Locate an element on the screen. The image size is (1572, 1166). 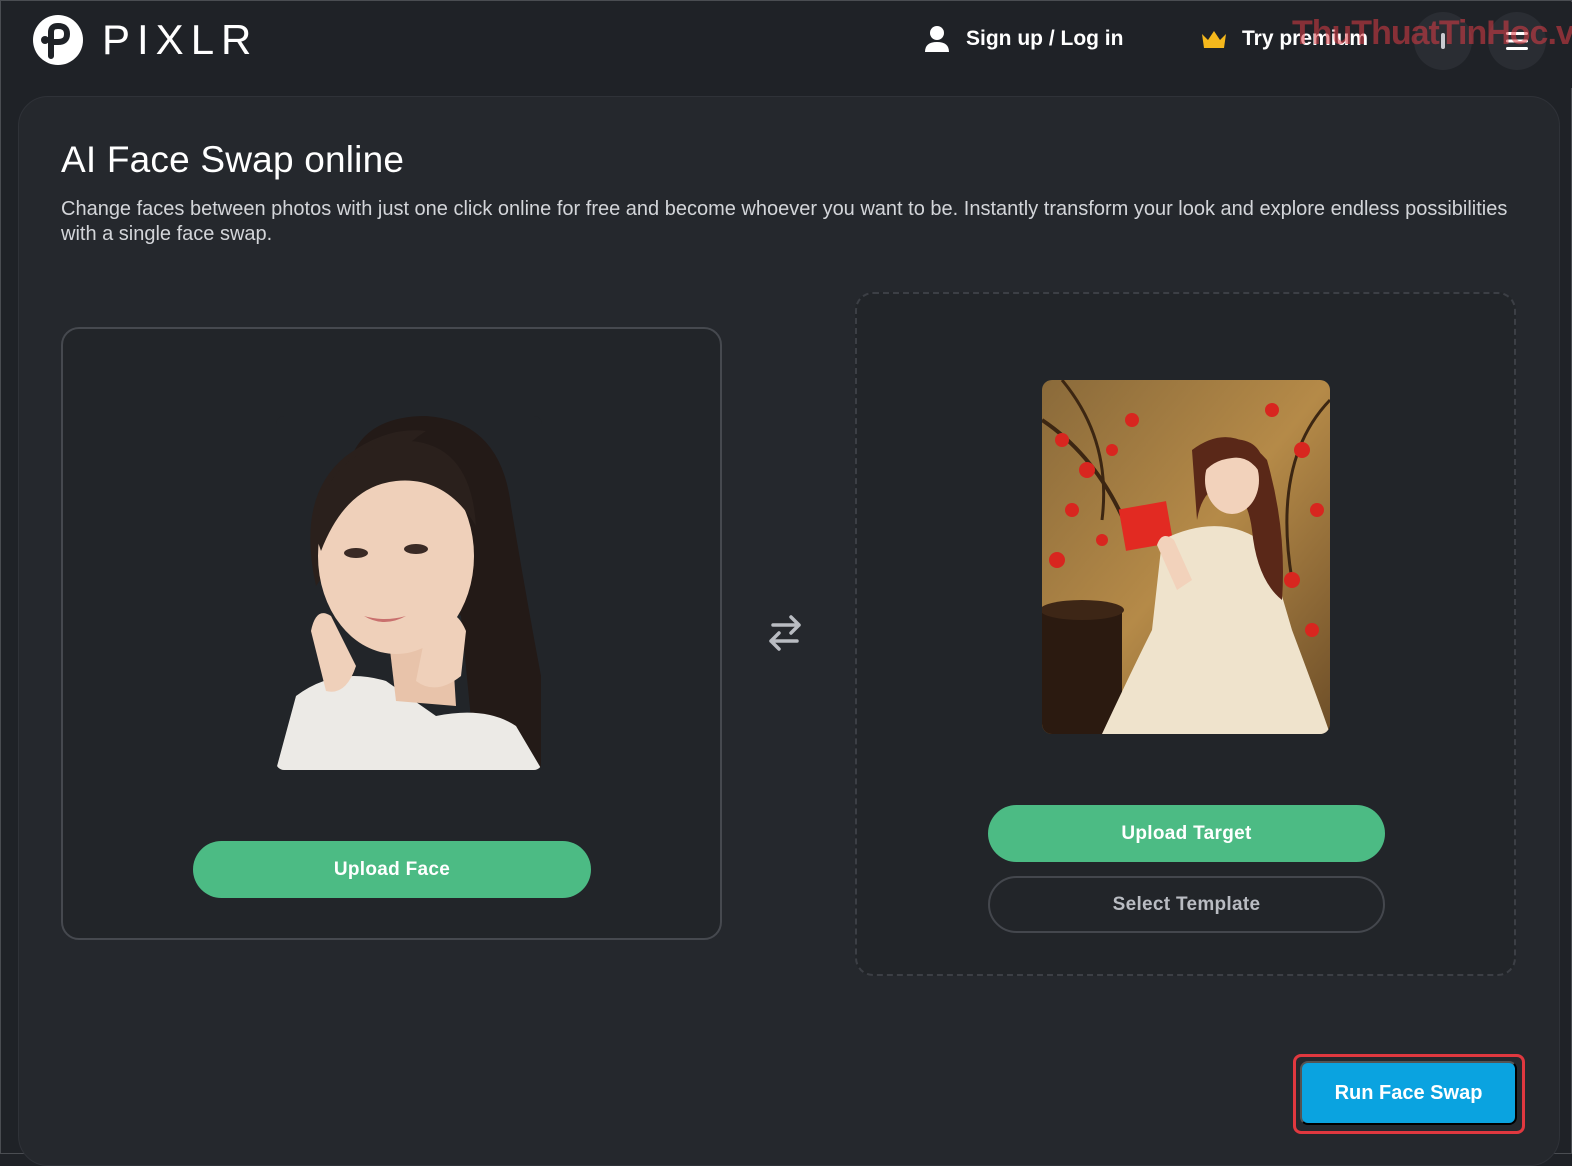
brand-name: PIXLR is located at coordinates (180, 39).